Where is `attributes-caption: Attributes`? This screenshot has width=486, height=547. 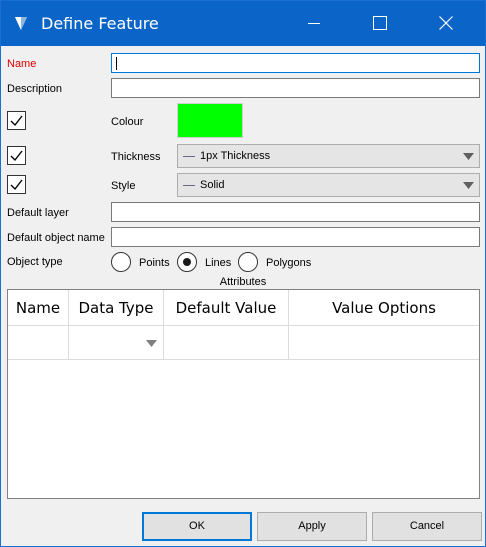
attributes-caption: Attributes is located at coordinates (243, 282).